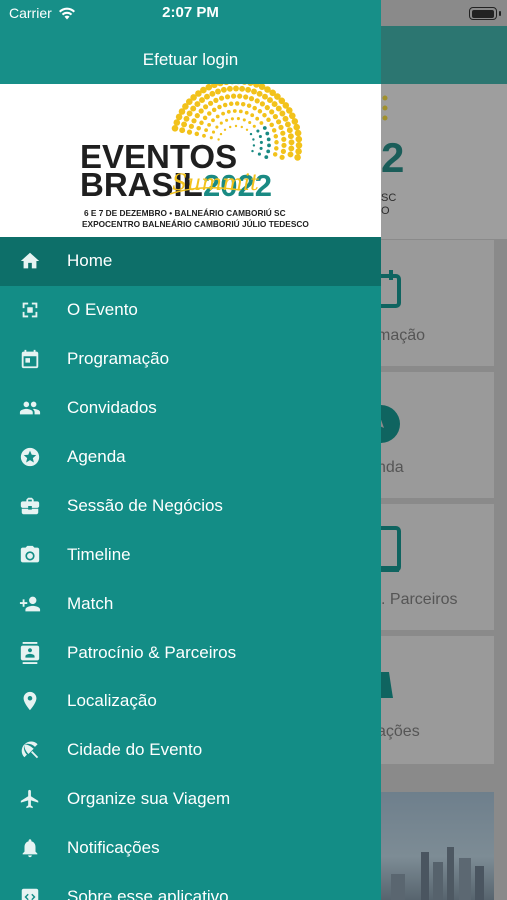 The height and width of the screenshot is (900, 507). What do you see at coordinates (113, 848) in the screenshot?
I see `menu-item-label: Notificações` at bounding box center [113, 848].